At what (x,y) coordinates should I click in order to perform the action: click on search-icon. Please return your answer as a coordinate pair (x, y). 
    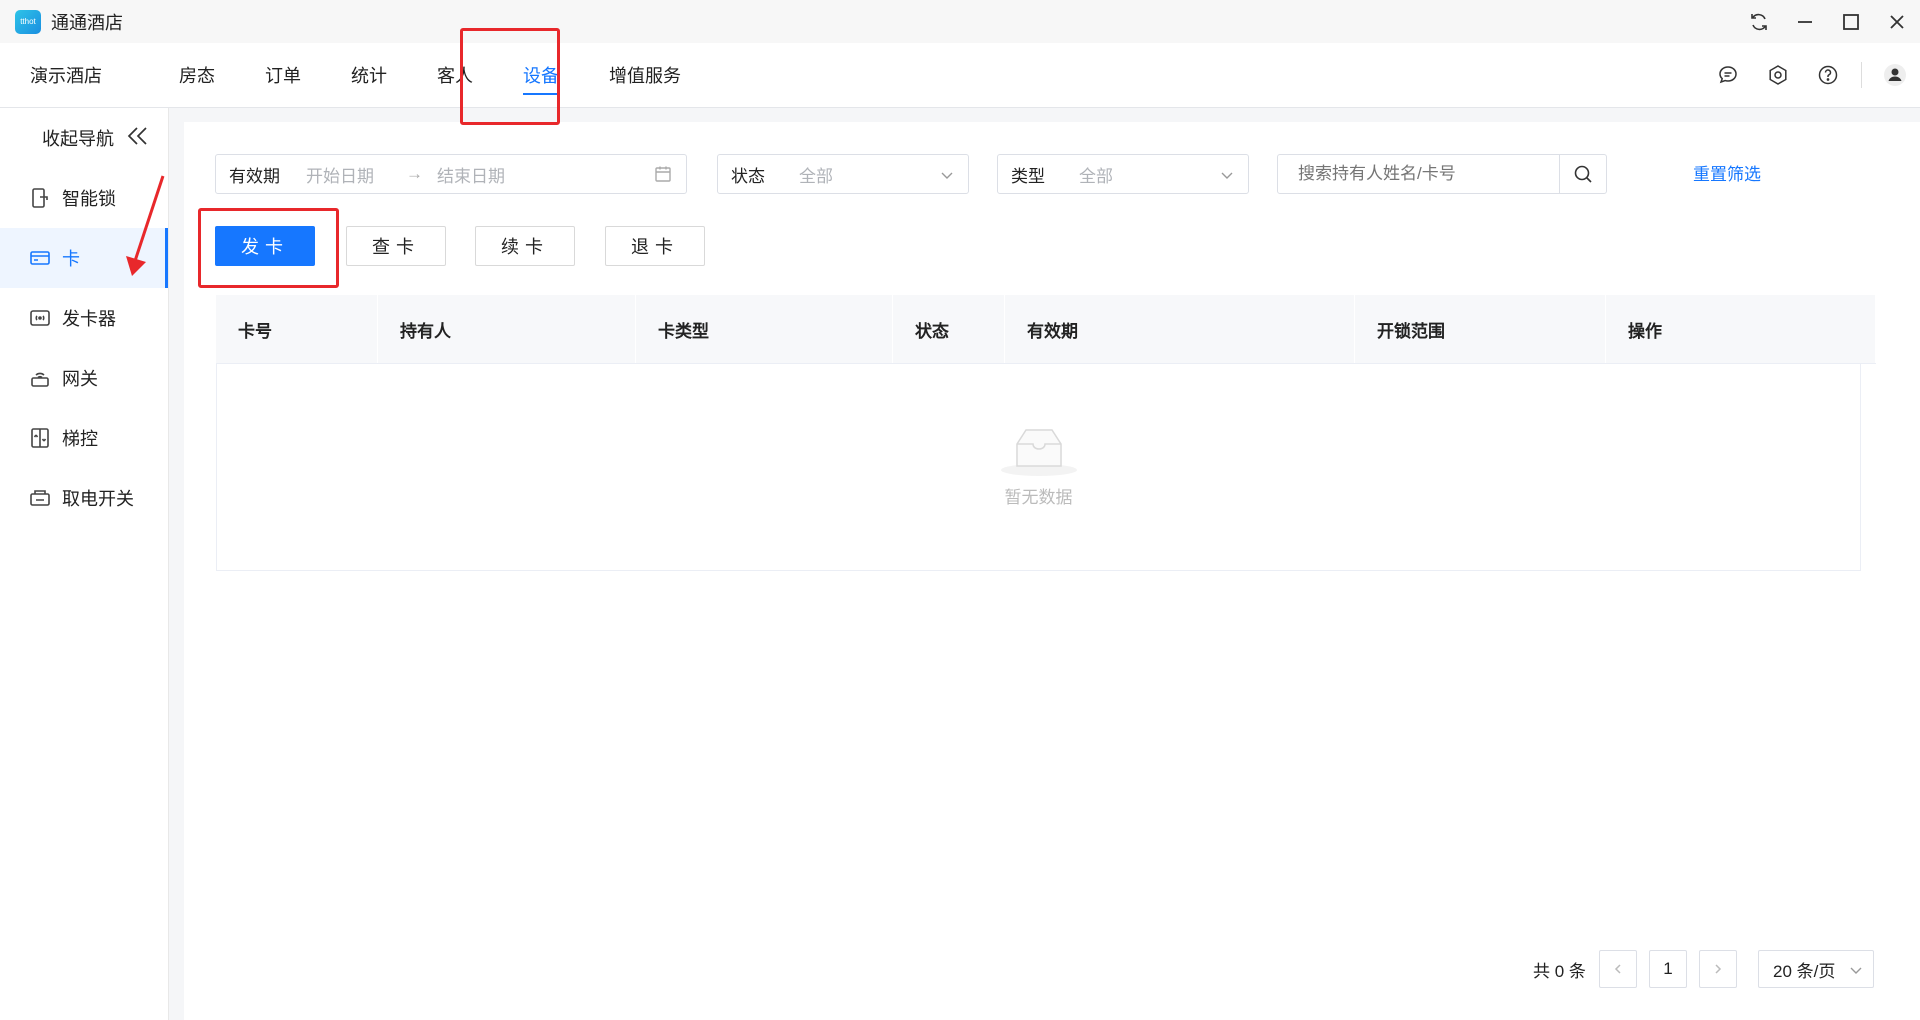
    Looking at the image, I should click on (1583, 174).